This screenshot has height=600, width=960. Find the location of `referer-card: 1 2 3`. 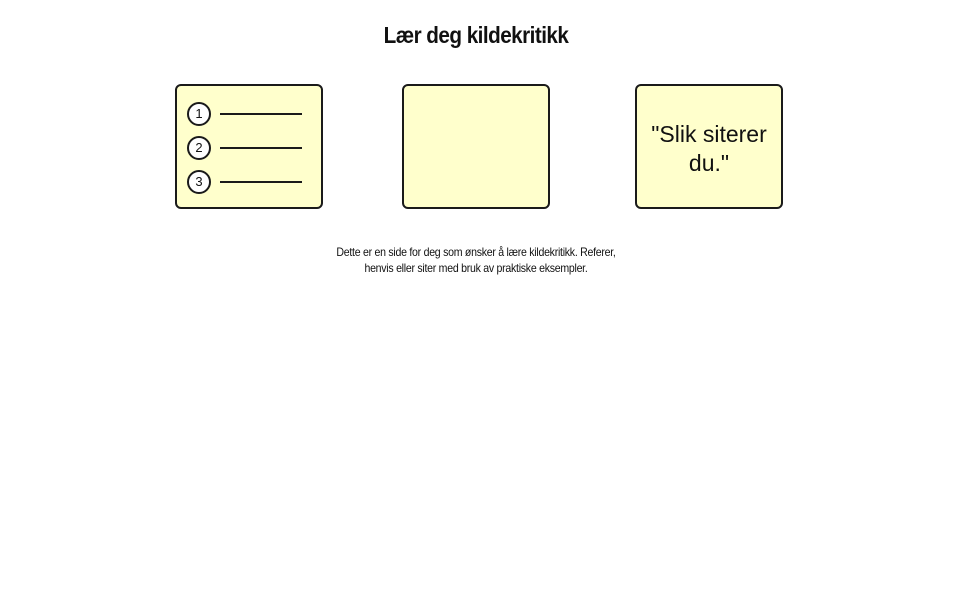

referer-card: 1 2 3 is located at coordinates (249, 146).